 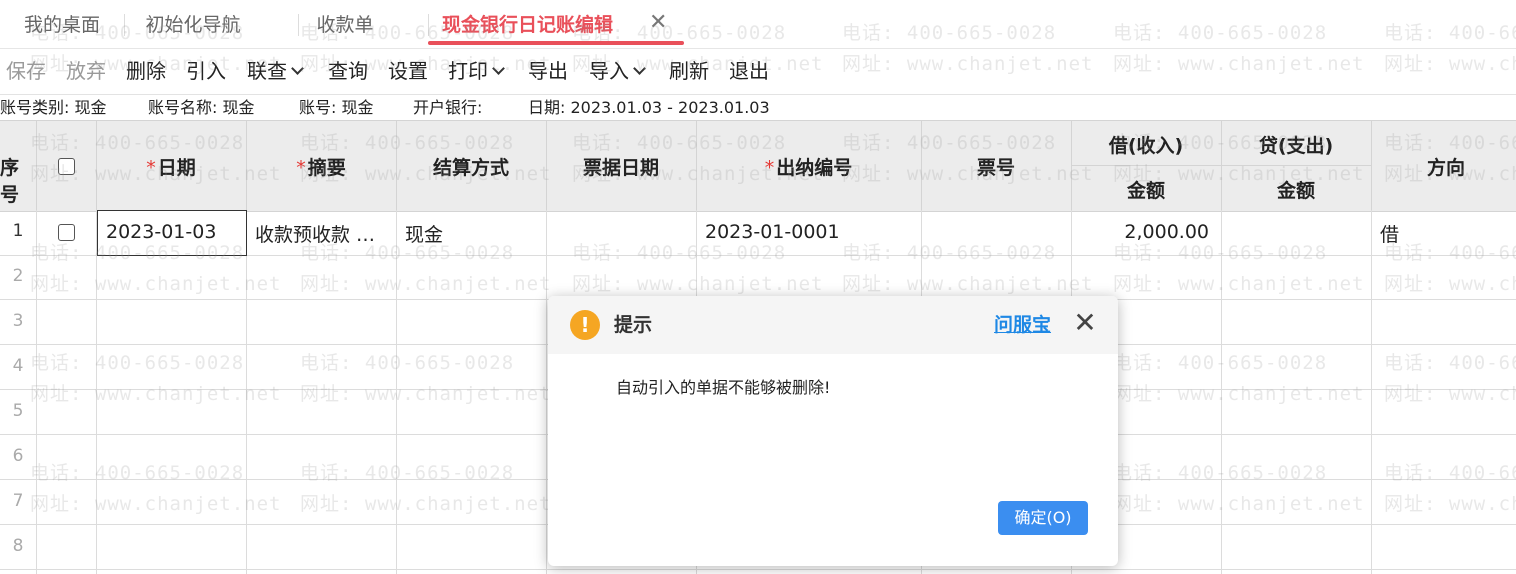 What do you see at coordinates (86, 71) in the screenshot?
I see `discard-button: 放弃` at bounding box center [86, 71].